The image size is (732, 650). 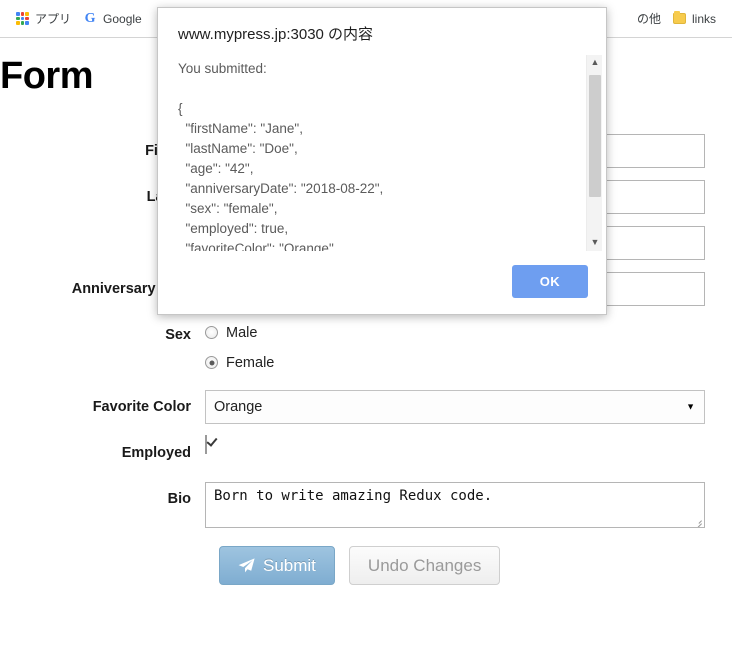 What do you see at coordinates (353, 495) in the screenshot?
I see `bio-value: Born to write amazing Redux code.` at bounding box center [353, 495].